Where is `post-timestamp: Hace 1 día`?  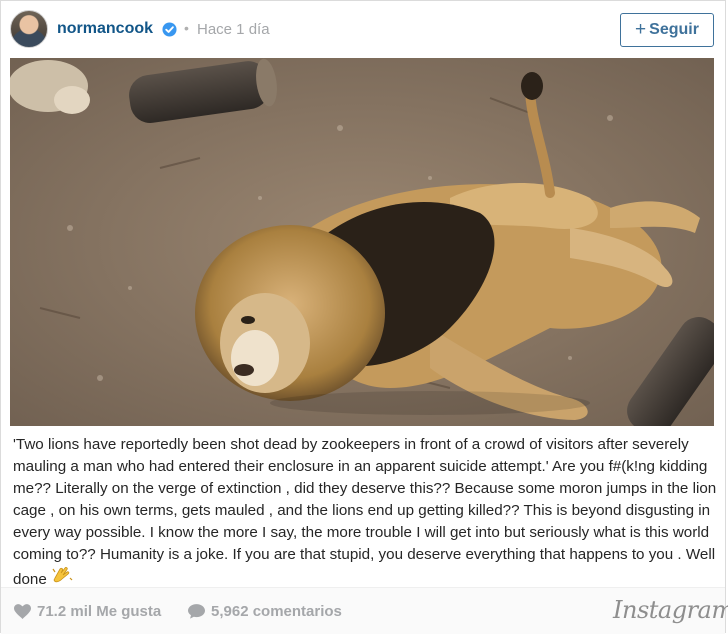
post-timestamp: Hace 1 día is located at coordinates (233, 29).